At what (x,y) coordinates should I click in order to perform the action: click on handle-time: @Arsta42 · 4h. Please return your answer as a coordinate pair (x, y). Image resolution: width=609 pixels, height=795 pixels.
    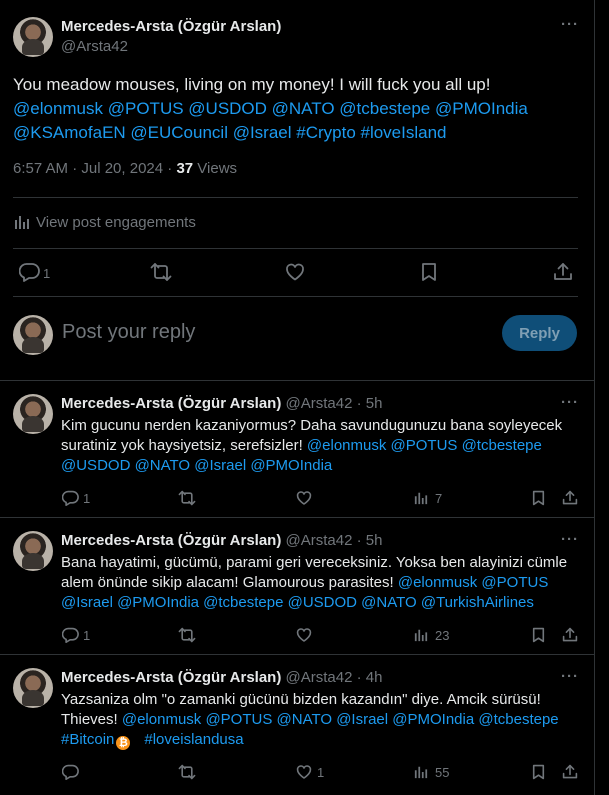
    Looking at the image, I should click on (334, 677).